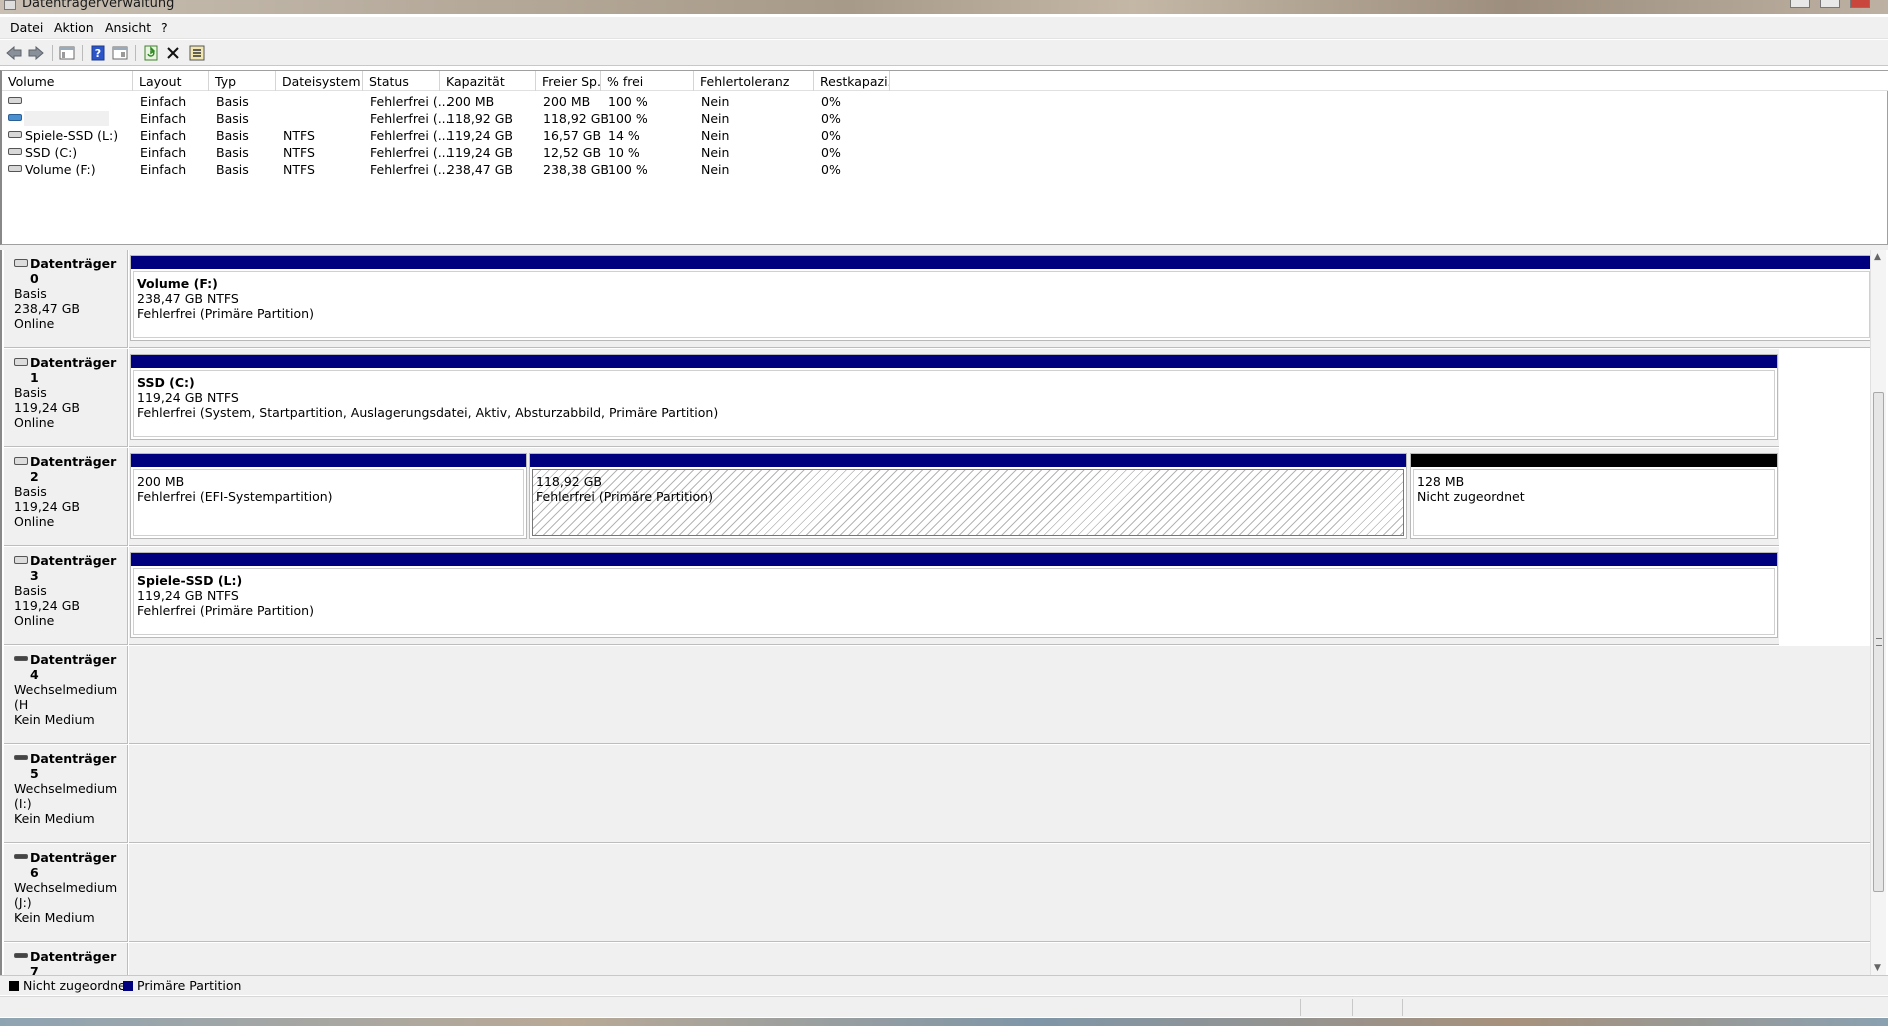  Describe the element at coordinates (128, 27) in the screenshot. I see `menu-ansicht: Ansicht` at that location.